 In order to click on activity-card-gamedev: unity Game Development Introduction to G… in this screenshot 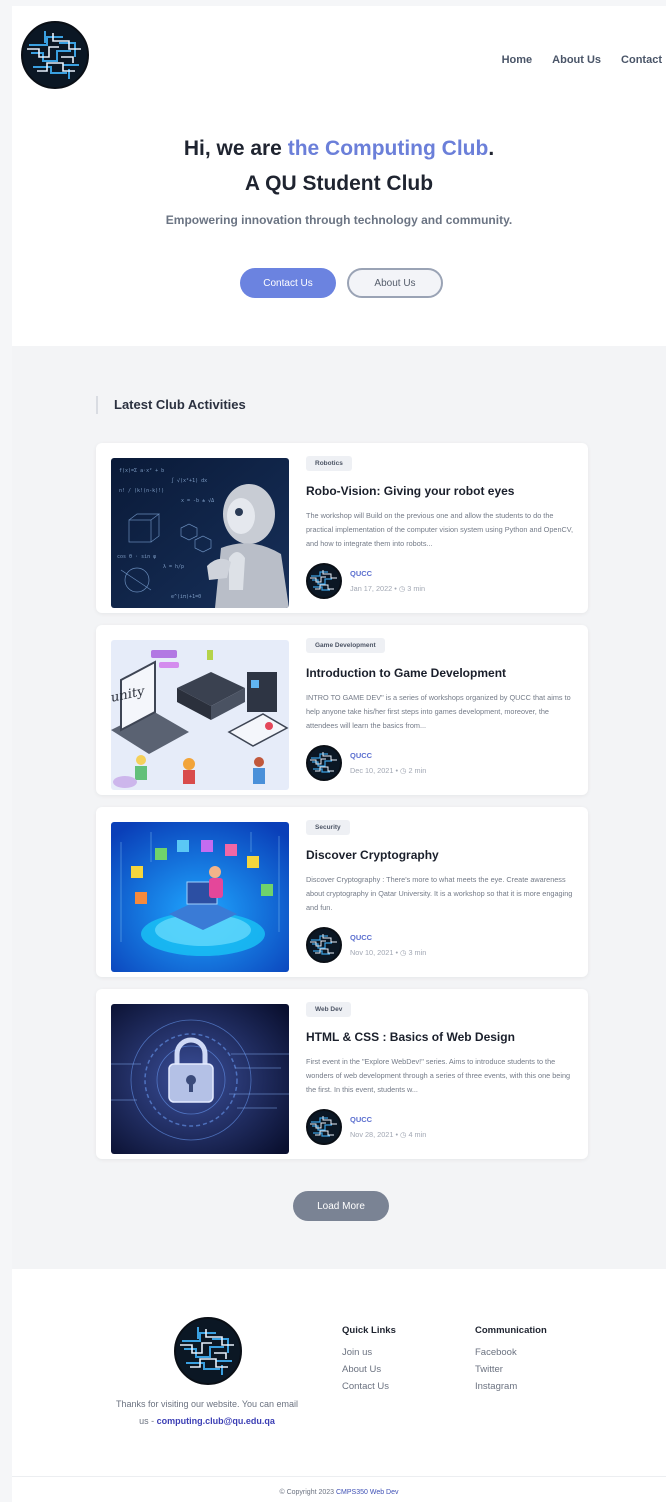, I will do `click(342, 710)`.